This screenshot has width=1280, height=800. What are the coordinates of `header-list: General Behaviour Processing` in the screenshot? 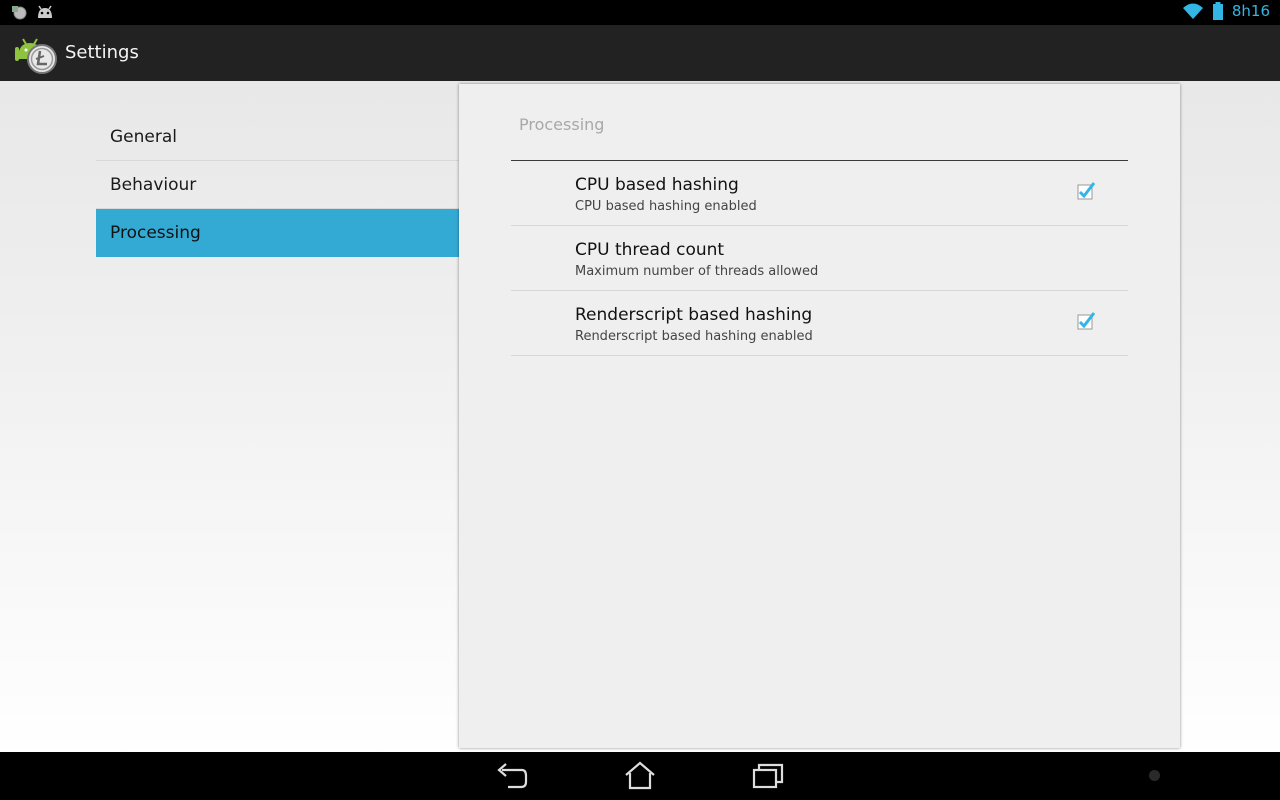 It's located at (277, 185).